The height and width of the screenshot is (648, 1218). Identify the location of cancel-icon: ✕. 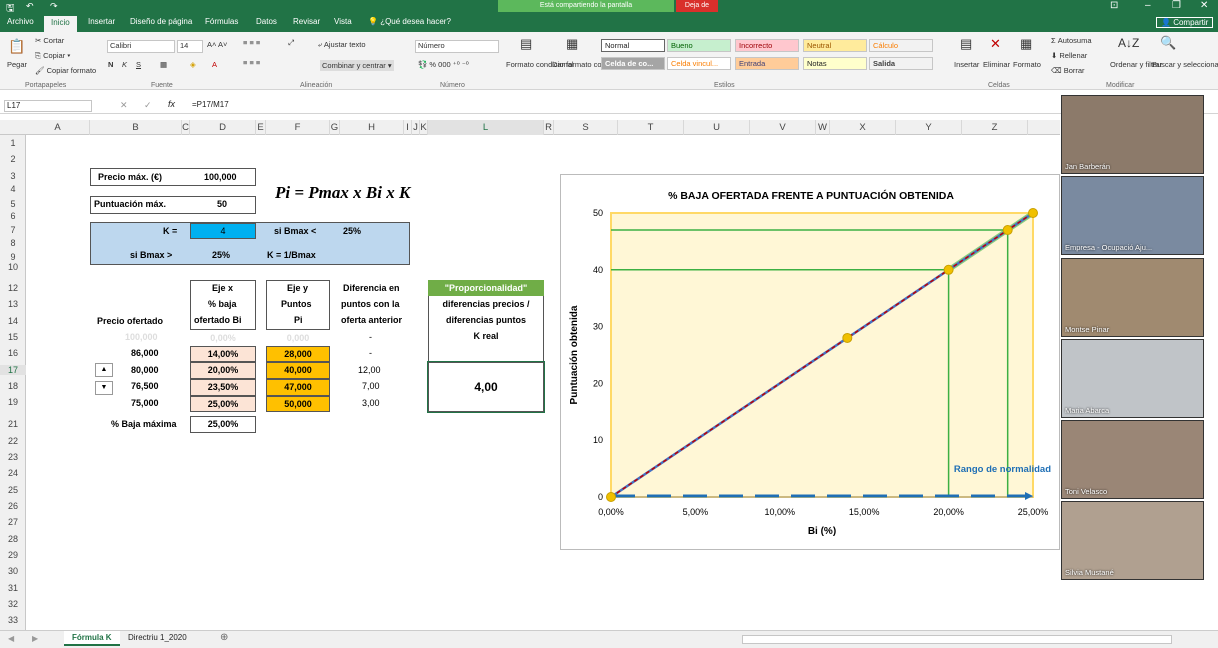
(124, 105).